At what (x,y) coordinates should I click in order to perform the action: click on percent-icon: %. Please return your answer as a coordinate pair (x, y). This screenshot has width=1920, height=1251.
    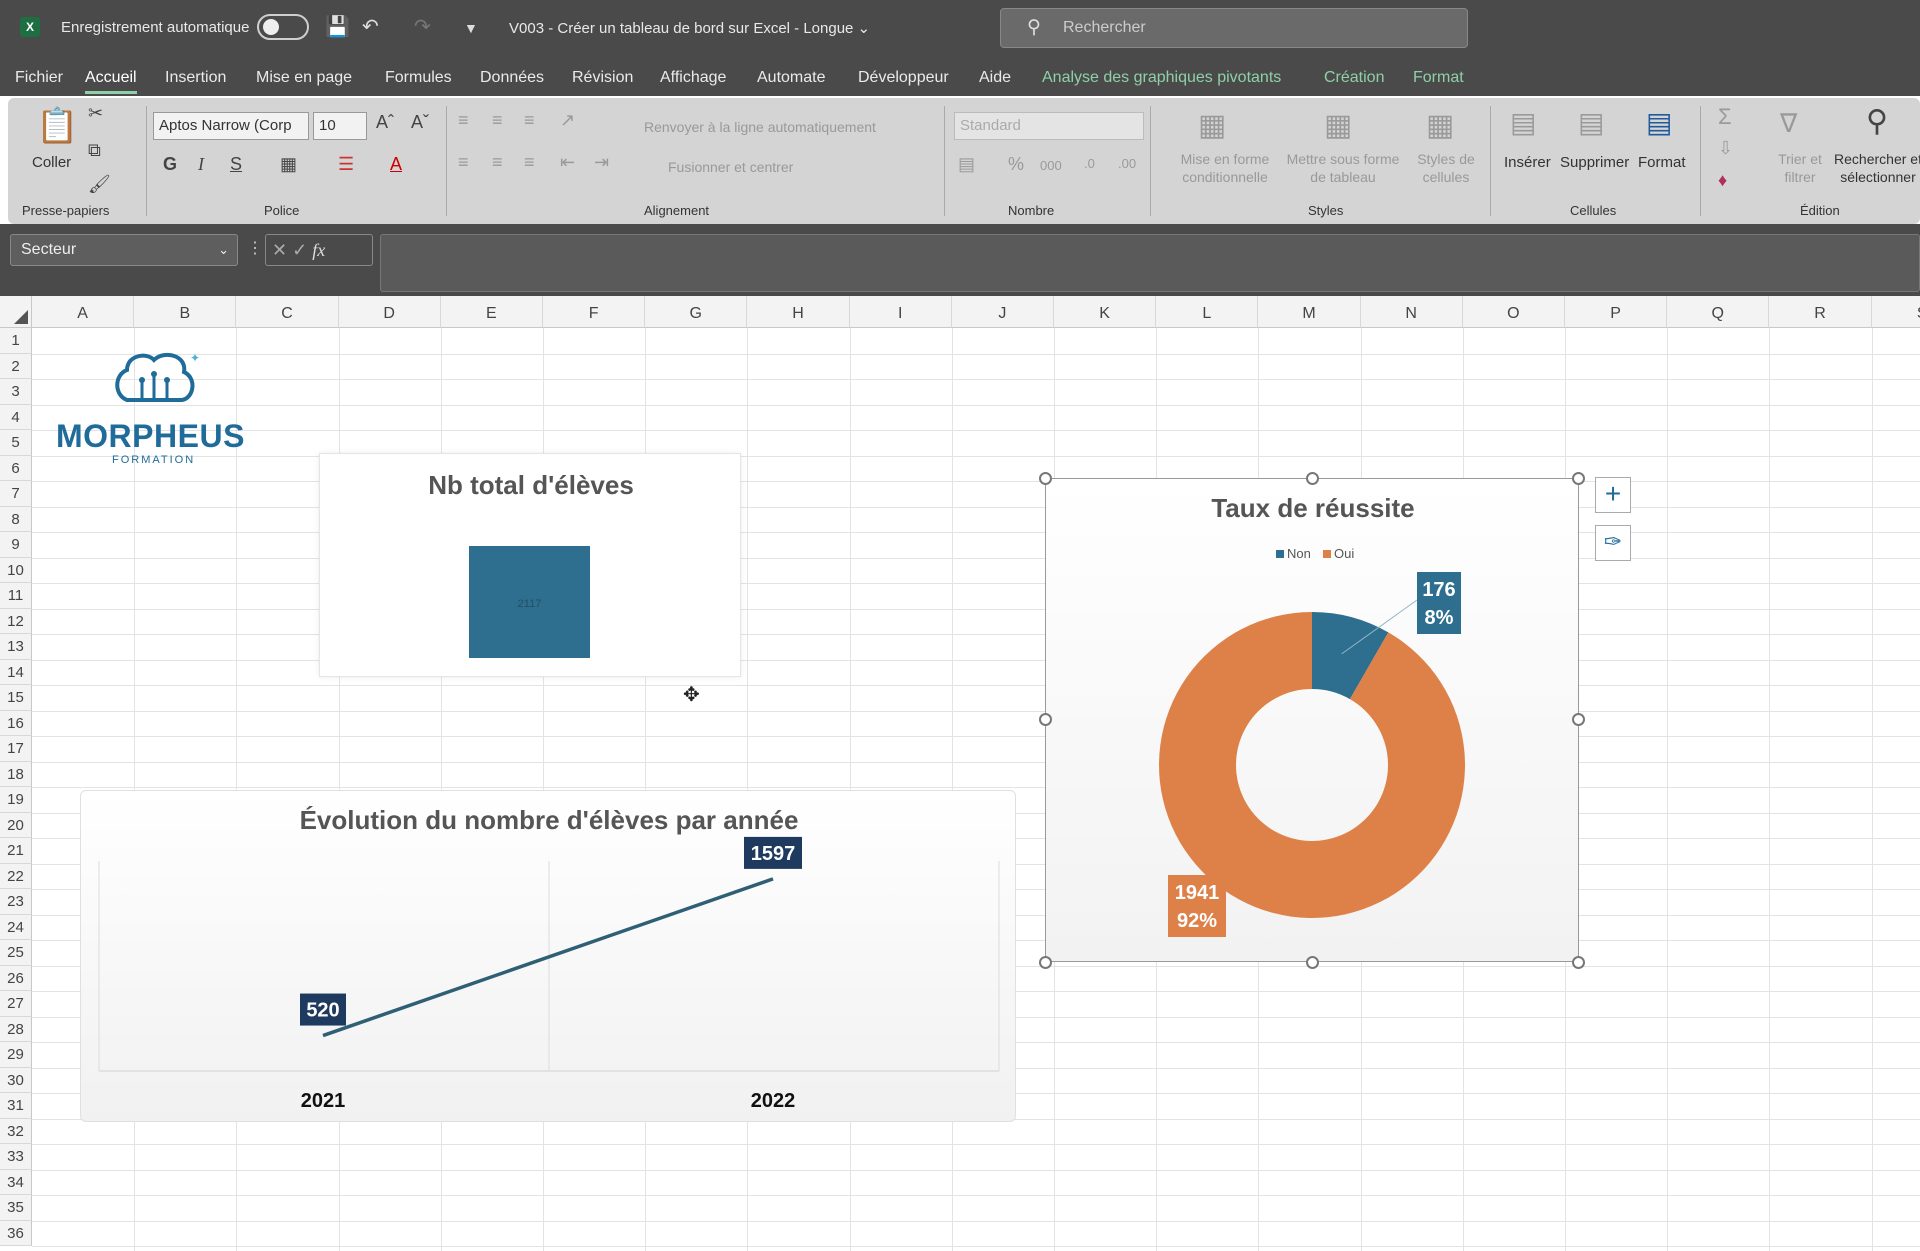
    Looking at the image, I should click on (1016, 164).